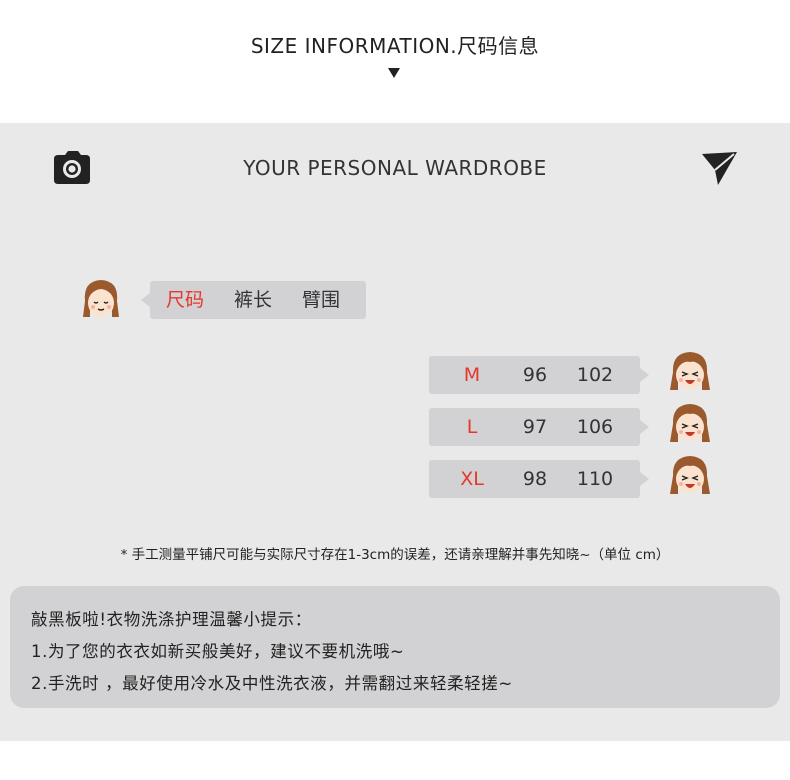  What do you see at coordinates (595, 375) in the screenshot?
I see `arm-value: 102` at bounding box center [595, 375].